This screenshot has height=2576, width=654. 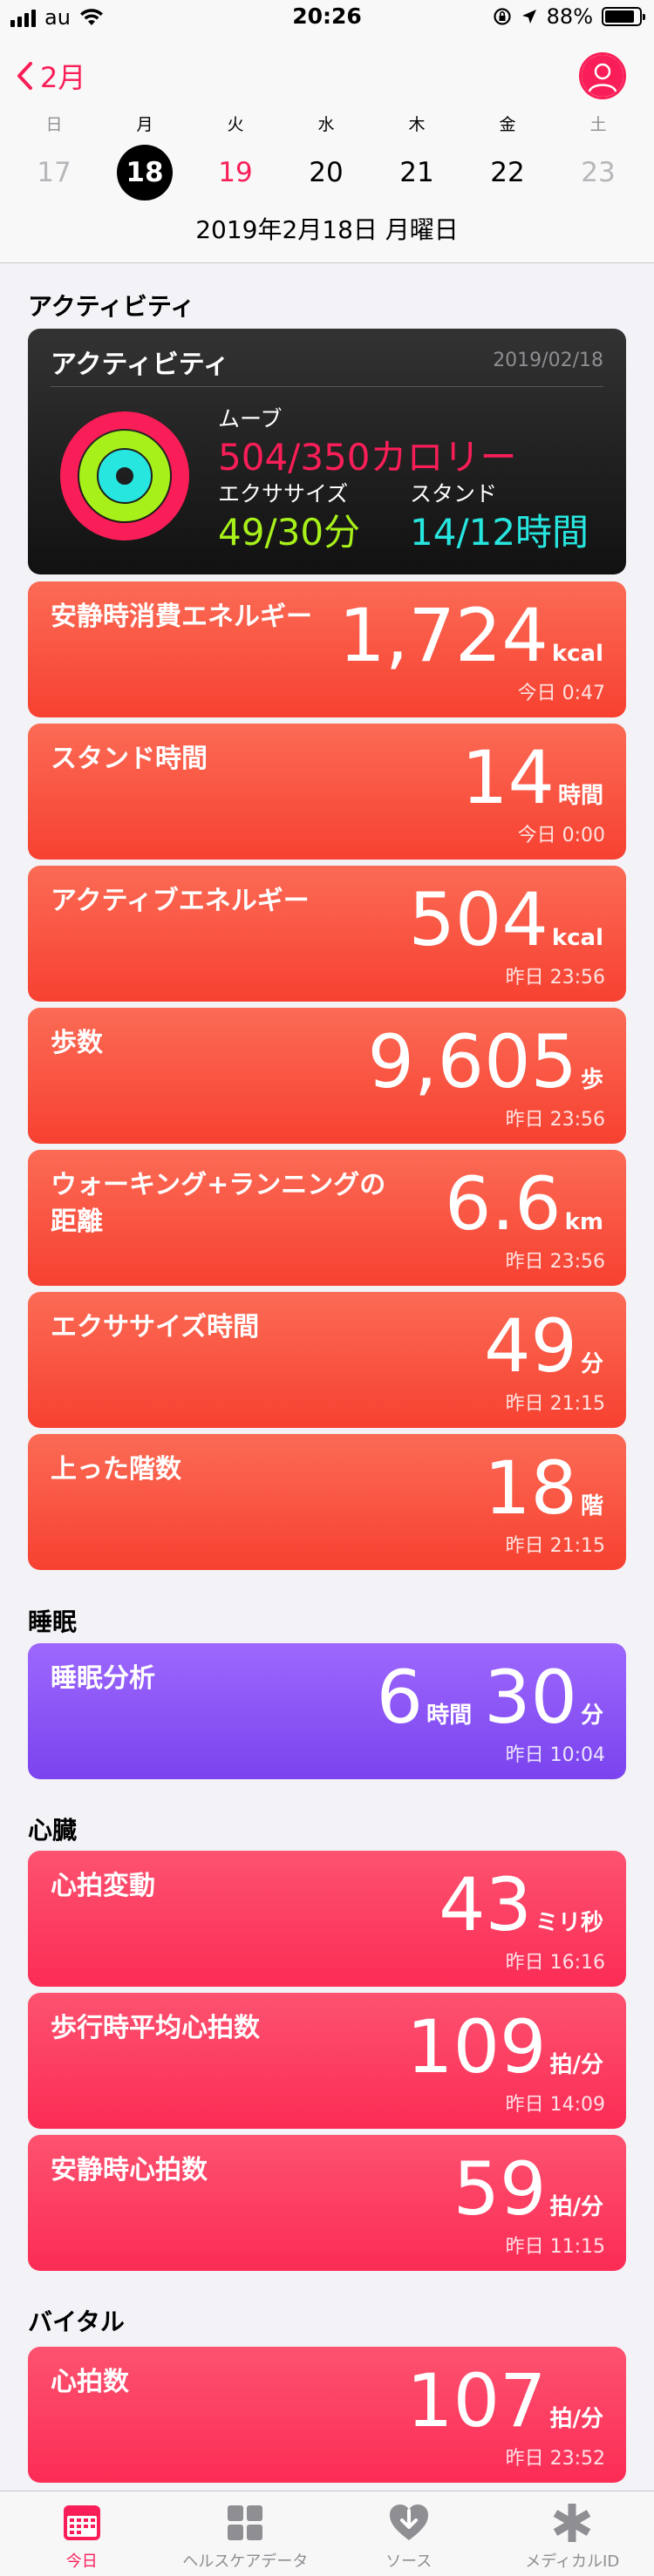 What do you see at coordinates (476, 2047) in the screenshot?
I see `value-number: 109` at bounding box center [476, 2047].